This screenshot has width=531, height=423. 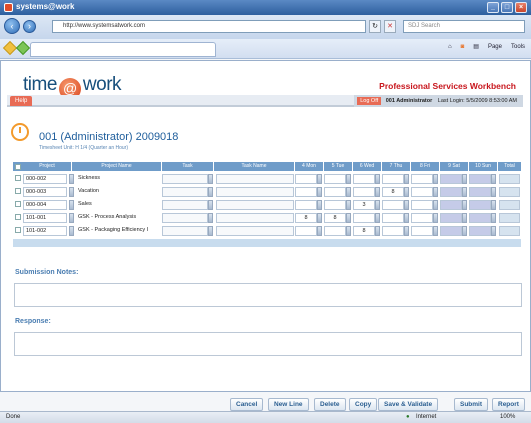 I want to click on add-favorite-icon, so click(x=23, y=48).